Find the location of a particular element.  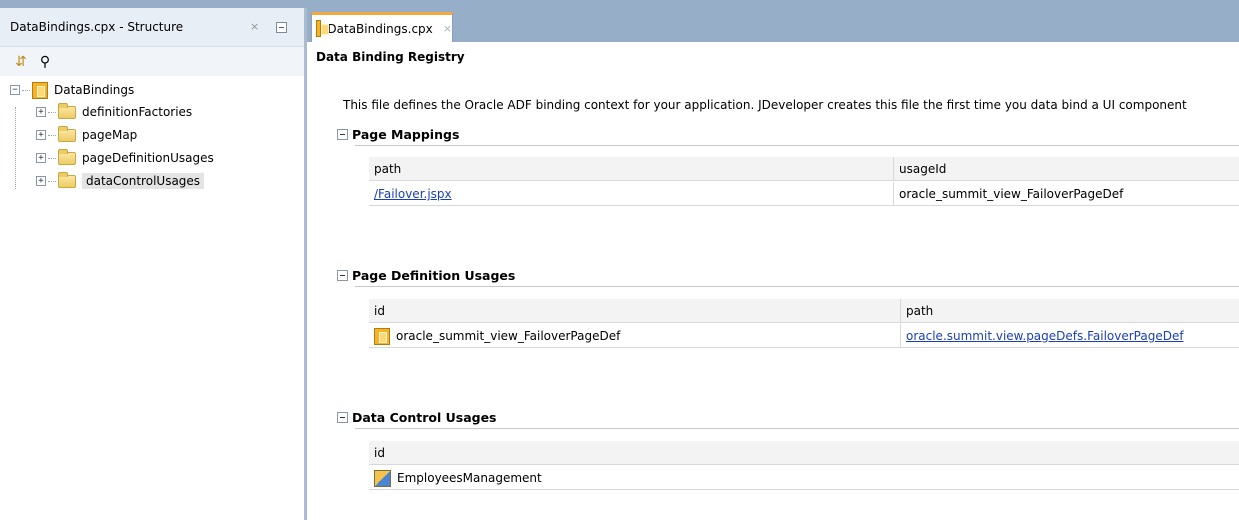

page-def-id-cell: oracle_summit_view_FailoverPageDef is located at coordinates (634, 336).